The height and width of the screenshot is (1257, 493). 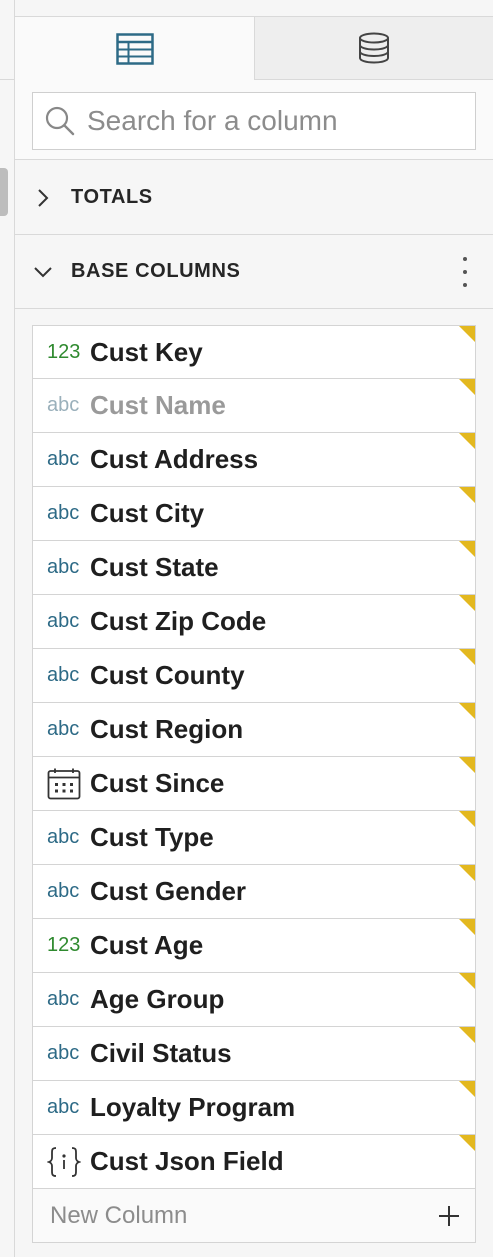 What do you see at coordinates (68, 784) in the screenshot?
I see `calendar-icon` at bounding box center [68, 784].